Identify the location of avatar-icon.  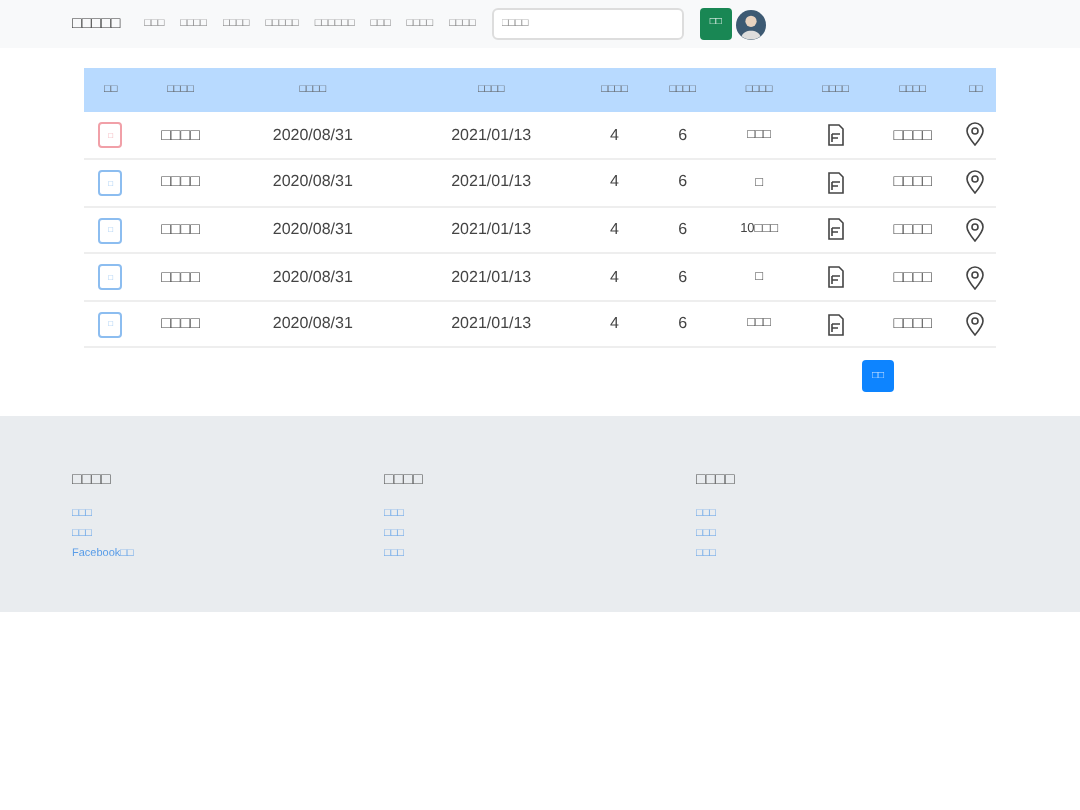
(750, 24).